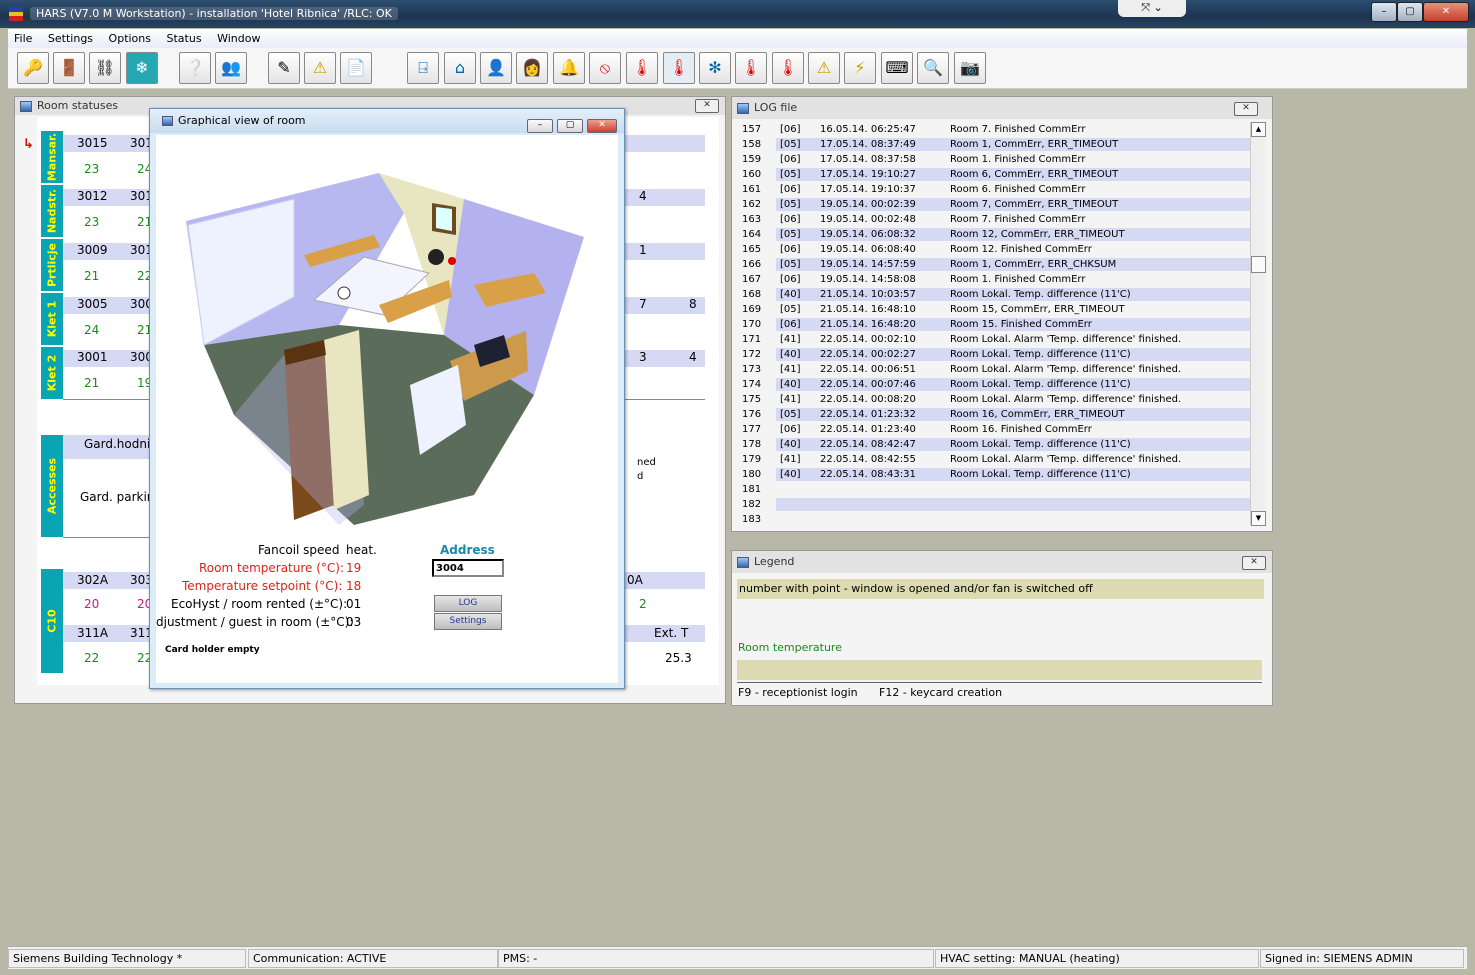 The height and width of the screenshot is (975, 1475). What do you see at coordinates (496, 68) in the screenshot?
I see `receptionist-icon: 👤` at bounding box center [496, 68].